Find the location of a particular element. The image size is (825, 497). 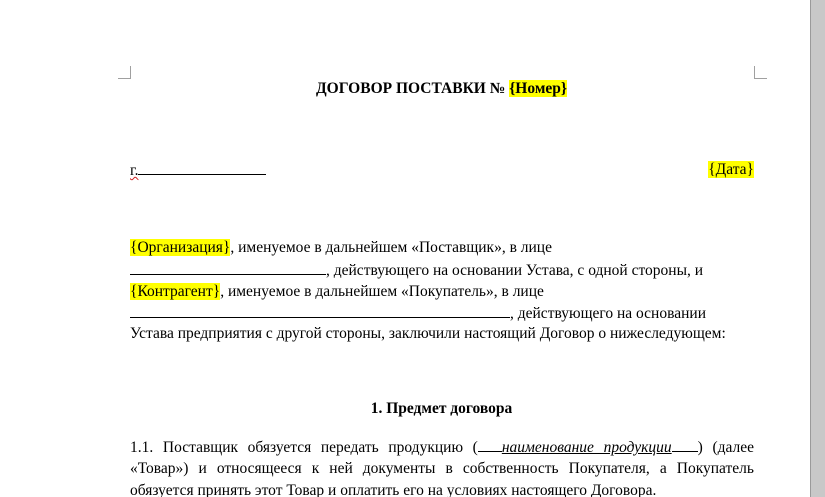

date-field-wrap: {Дата} is located at coordinates (731, 170).